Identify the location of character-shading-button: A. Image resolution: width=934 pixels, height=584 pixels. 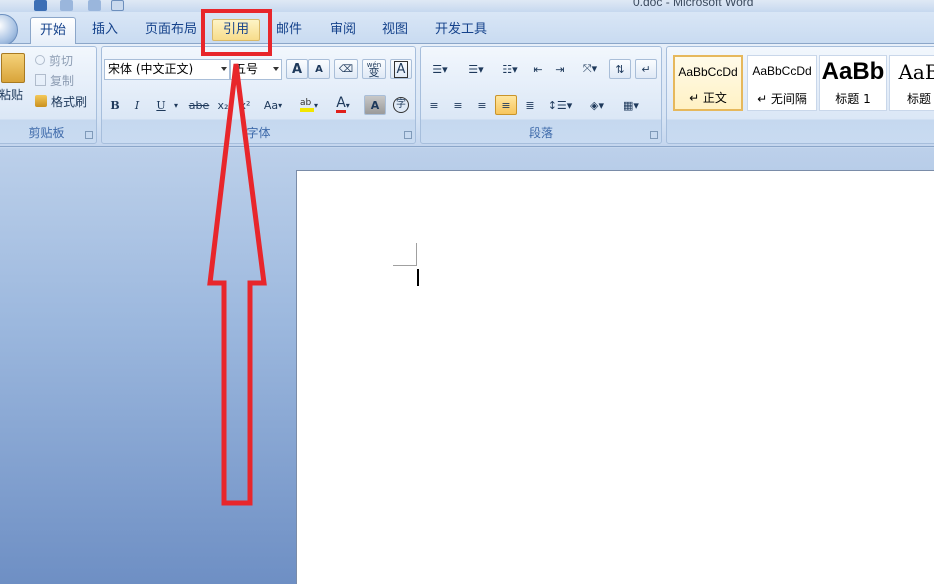
(375, 105).